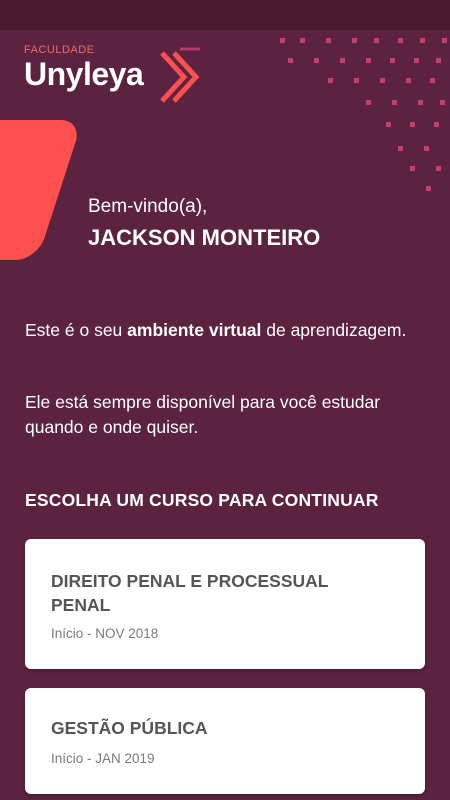 This screenshot has height=800, width=450. Describe the element at coordinates (76, 330) in the screenshot. I see `intro-text-prefix: Este é o seu` at that location.